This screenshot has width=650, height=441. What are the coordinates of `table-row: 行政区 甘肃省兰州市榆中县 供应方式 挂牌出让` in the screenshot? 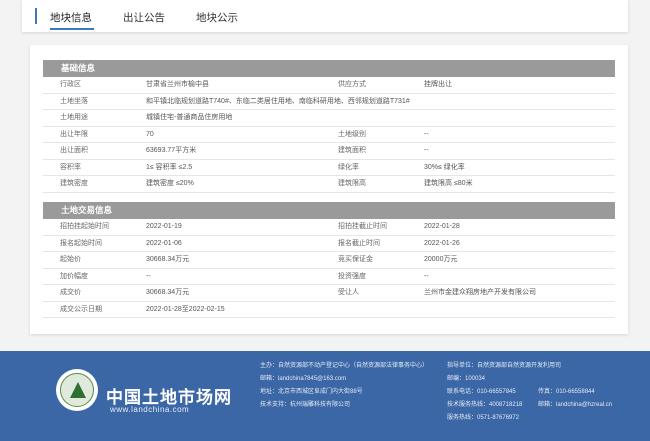 It's located at (329, 85).